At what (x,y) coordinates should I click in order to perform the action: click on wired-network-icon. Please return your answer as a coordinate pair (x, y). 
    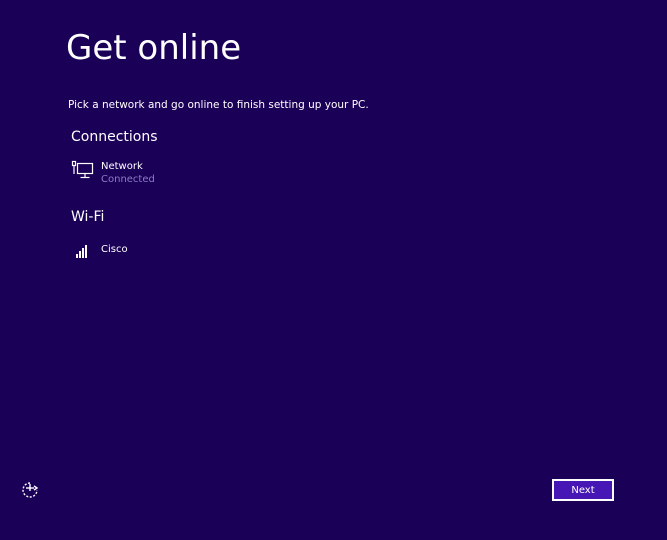
    Looking at the image, I should click on (83, 171).